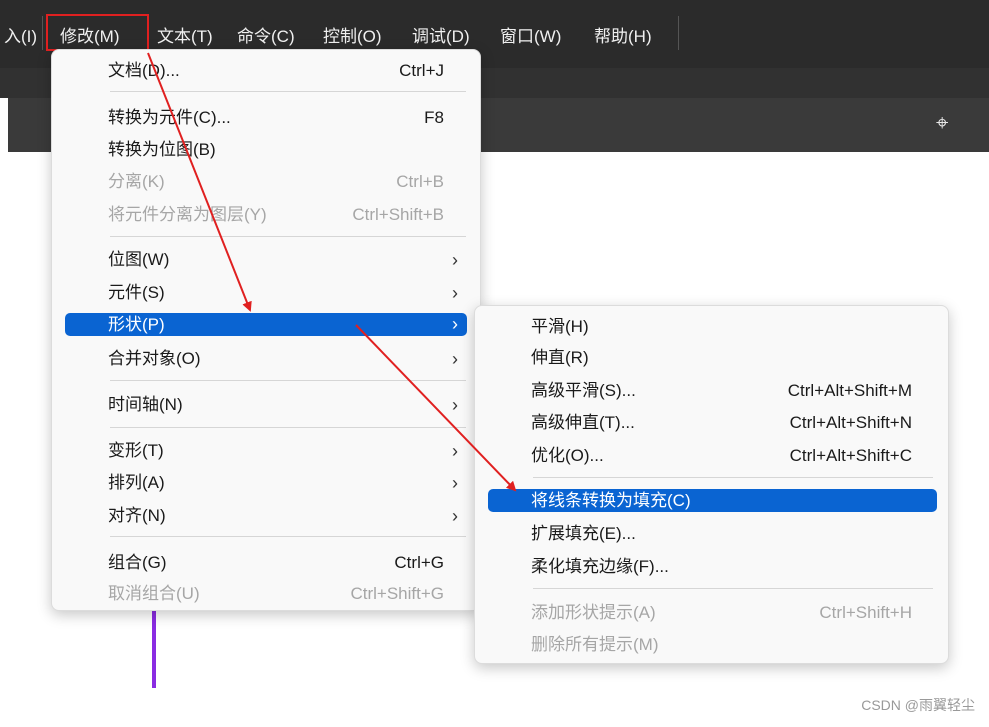 The width and height of the screenshot is (989, 727). Describe the element at coordinates (266, 324) in the screenshot. I see `menu-item-shape: 形状(P) ›` at that location.